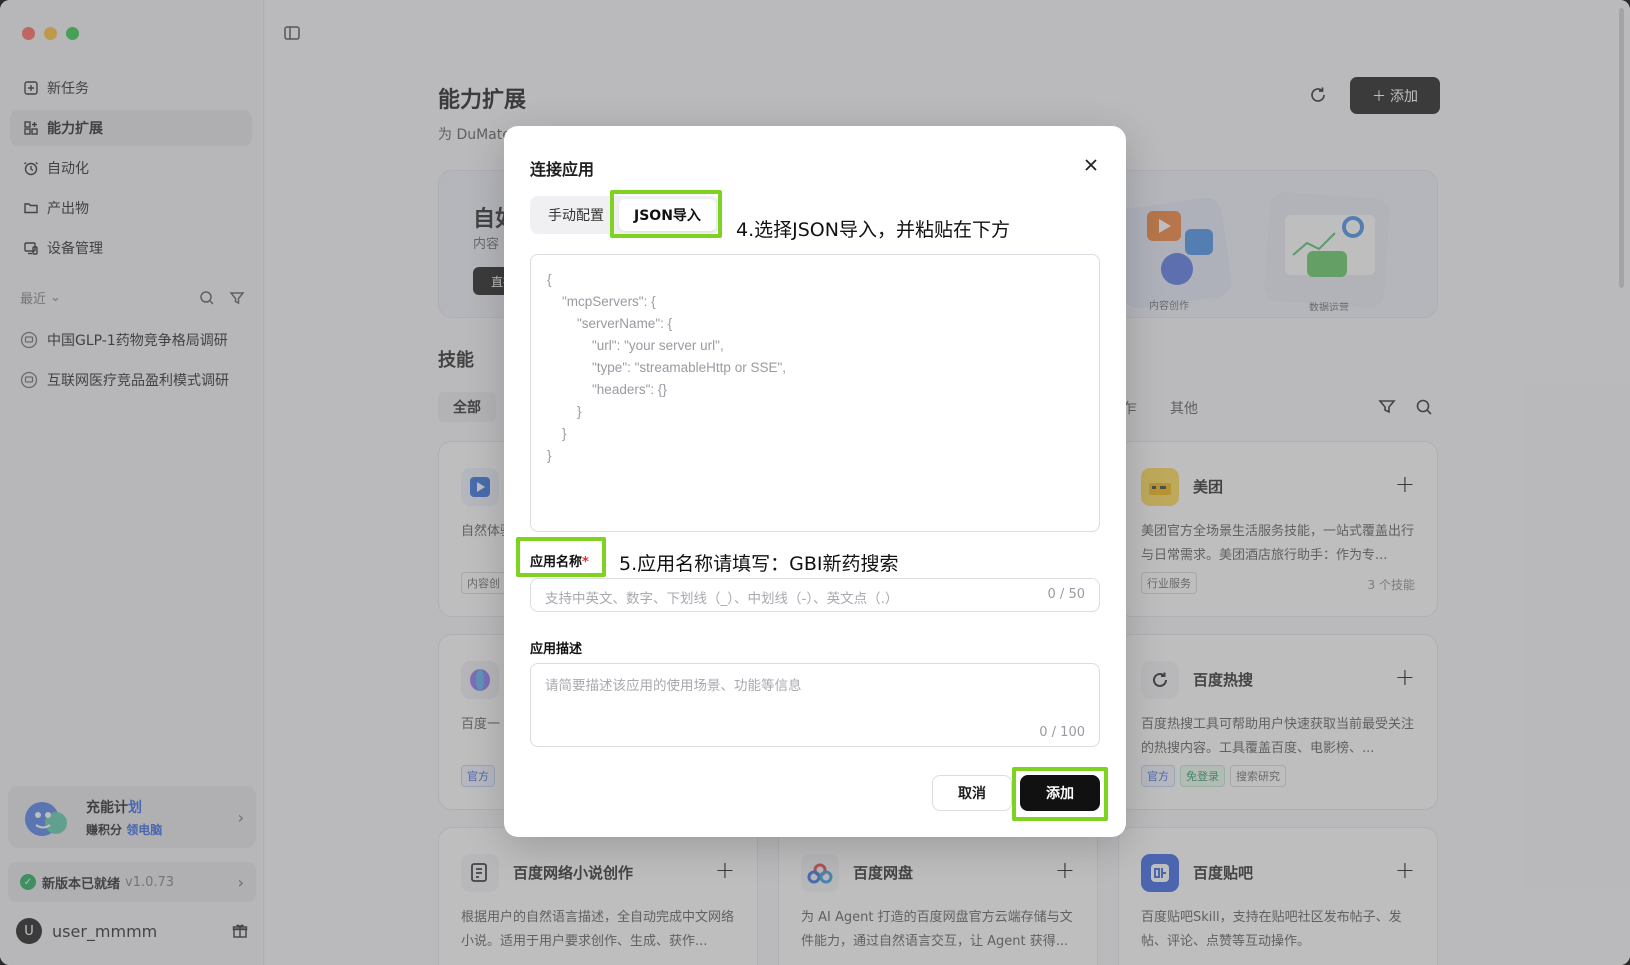 The width and height of the screenshot is (1630, 965). I want to click on app-desc-counter: 0 / 100, so click(1062, 732).